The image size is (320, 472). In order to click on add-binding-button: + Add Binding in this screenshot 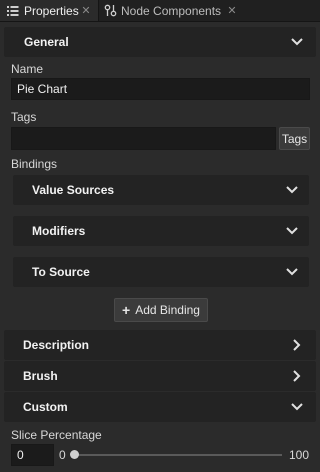, I will do `click(161, 310)`.